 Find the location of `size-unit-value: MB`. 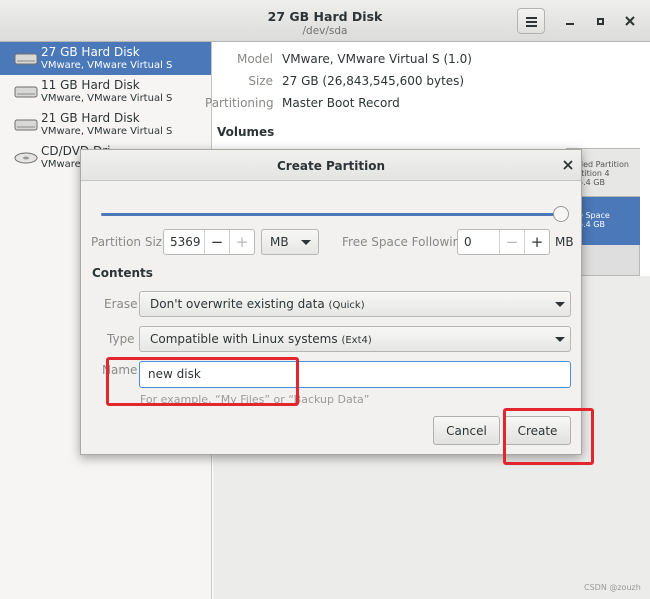

size-unit-value: MB is located at coordinates (279, 242).